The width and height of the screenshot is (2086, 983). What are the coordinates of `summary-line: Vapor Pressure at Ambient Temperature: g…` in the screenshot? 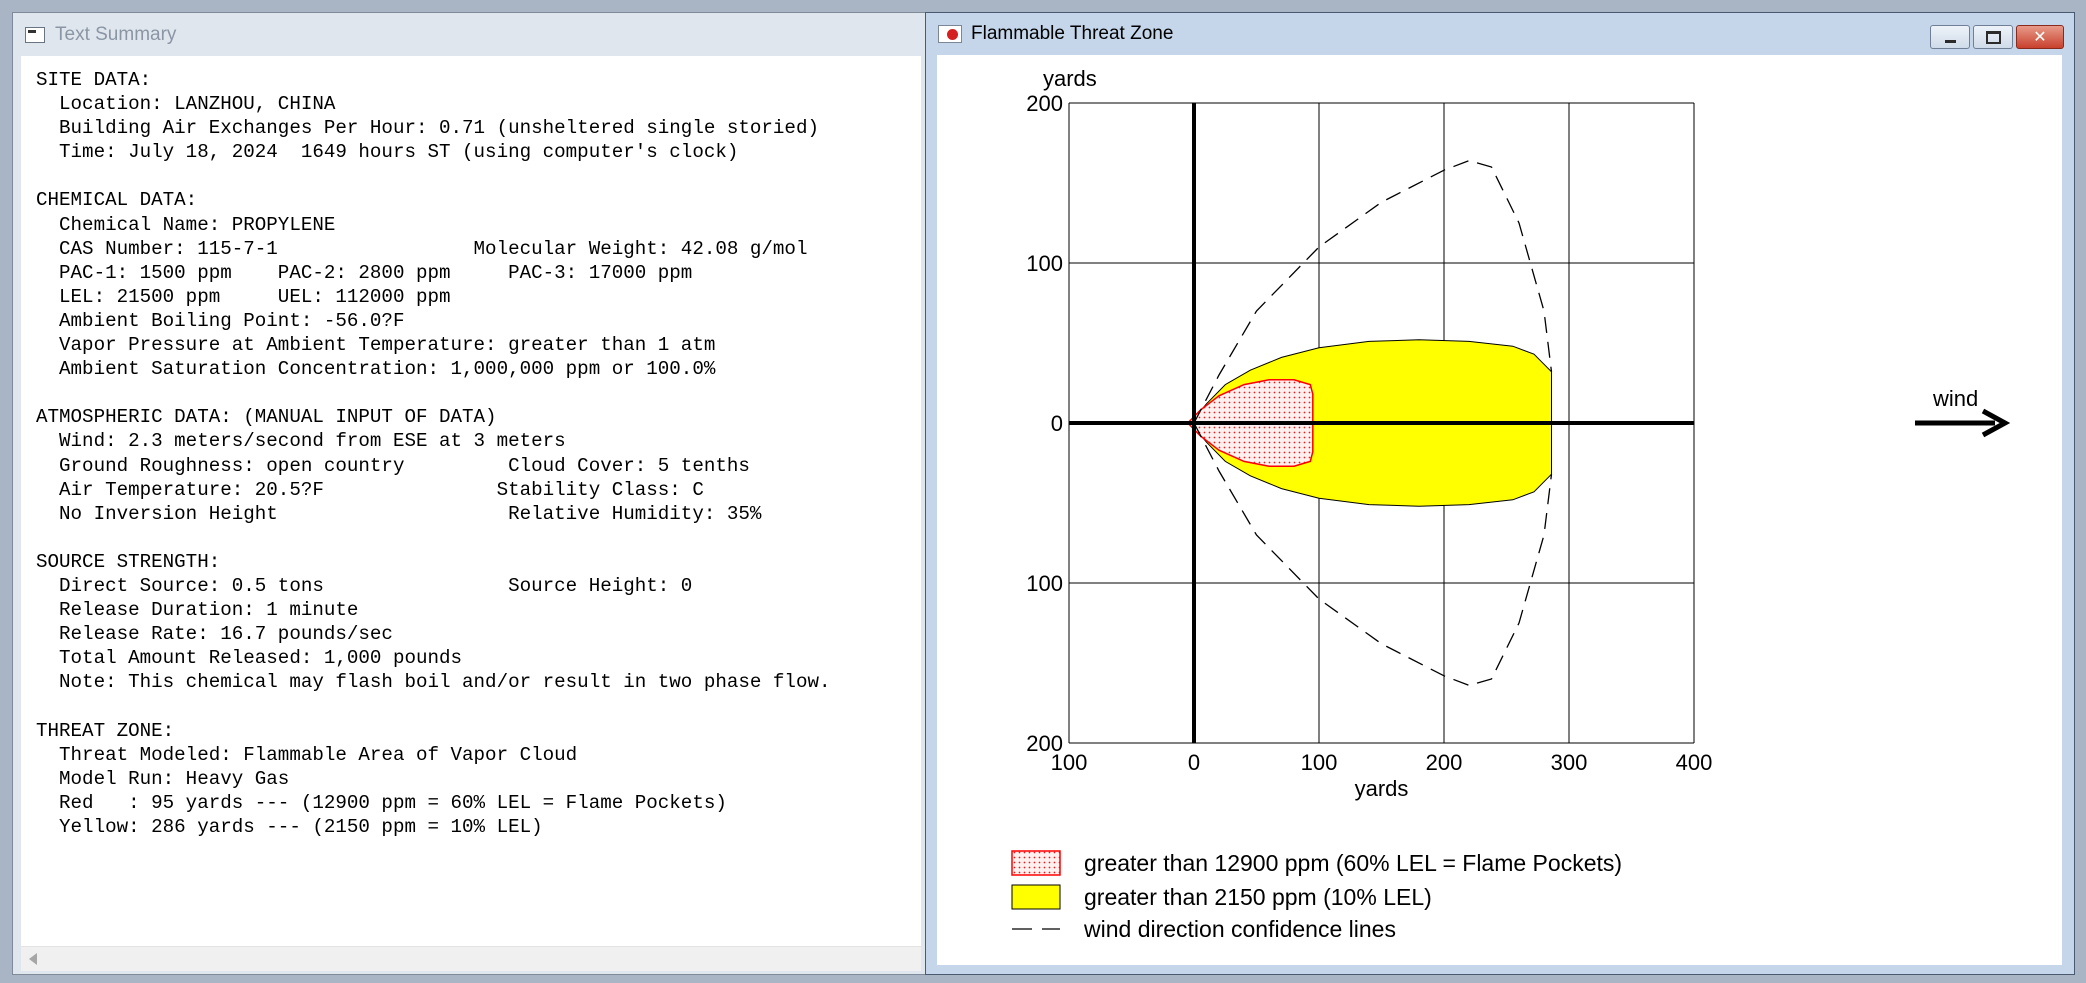 It's located at (376, 345).